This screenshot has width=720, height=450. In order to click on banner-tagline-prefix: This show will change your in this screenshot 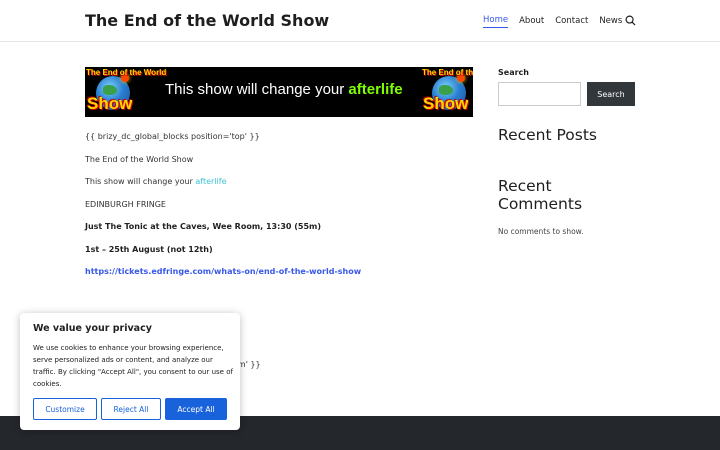, I will do `click(257, 89)`.